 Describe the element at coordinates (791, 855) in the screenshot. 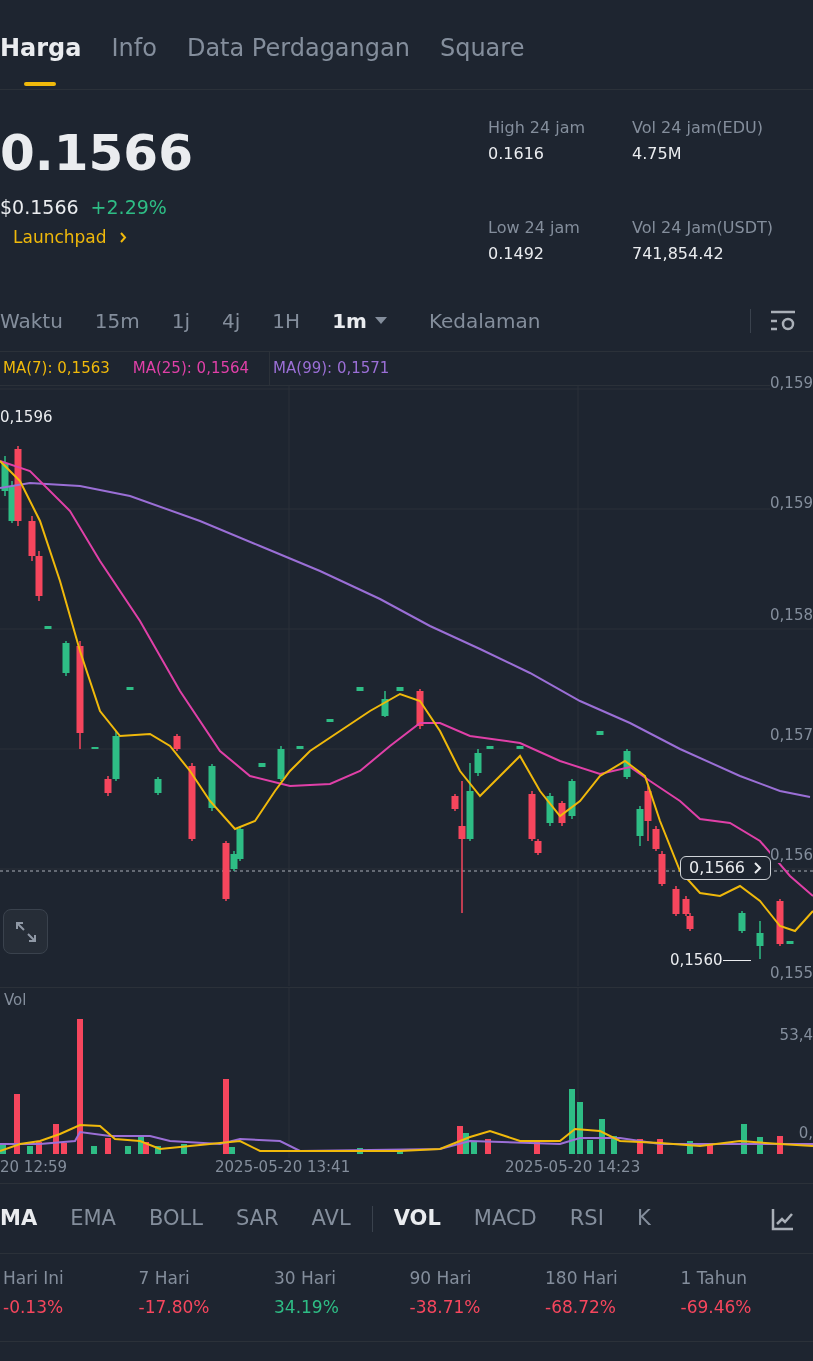

I see `axis-label: 0,156` at that location.